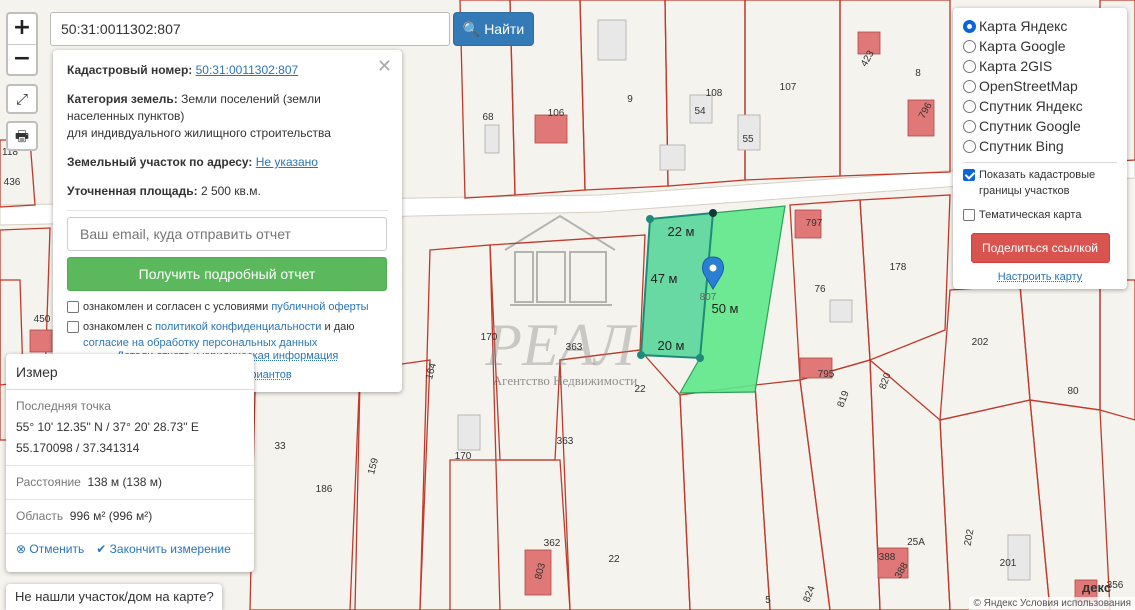 The height and width of the screenshot is (610, 1135). I want to click on thematic-checkbox, so click(969, 215).